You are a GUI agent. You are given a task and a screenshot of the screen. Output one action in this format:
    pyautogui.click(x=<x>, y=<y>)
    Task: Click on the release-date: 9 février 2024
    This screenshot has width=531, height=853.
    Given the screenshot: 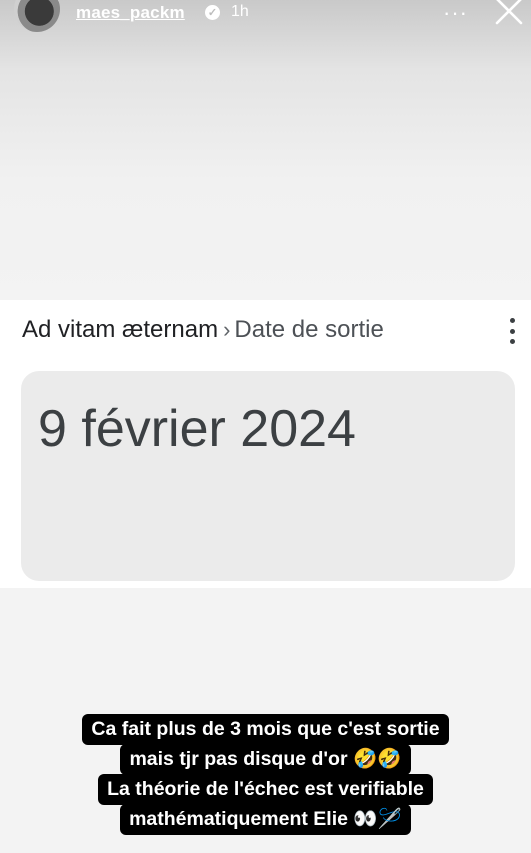 What is the action you would take?
    pyautogui.click(x=197, y=429)
    